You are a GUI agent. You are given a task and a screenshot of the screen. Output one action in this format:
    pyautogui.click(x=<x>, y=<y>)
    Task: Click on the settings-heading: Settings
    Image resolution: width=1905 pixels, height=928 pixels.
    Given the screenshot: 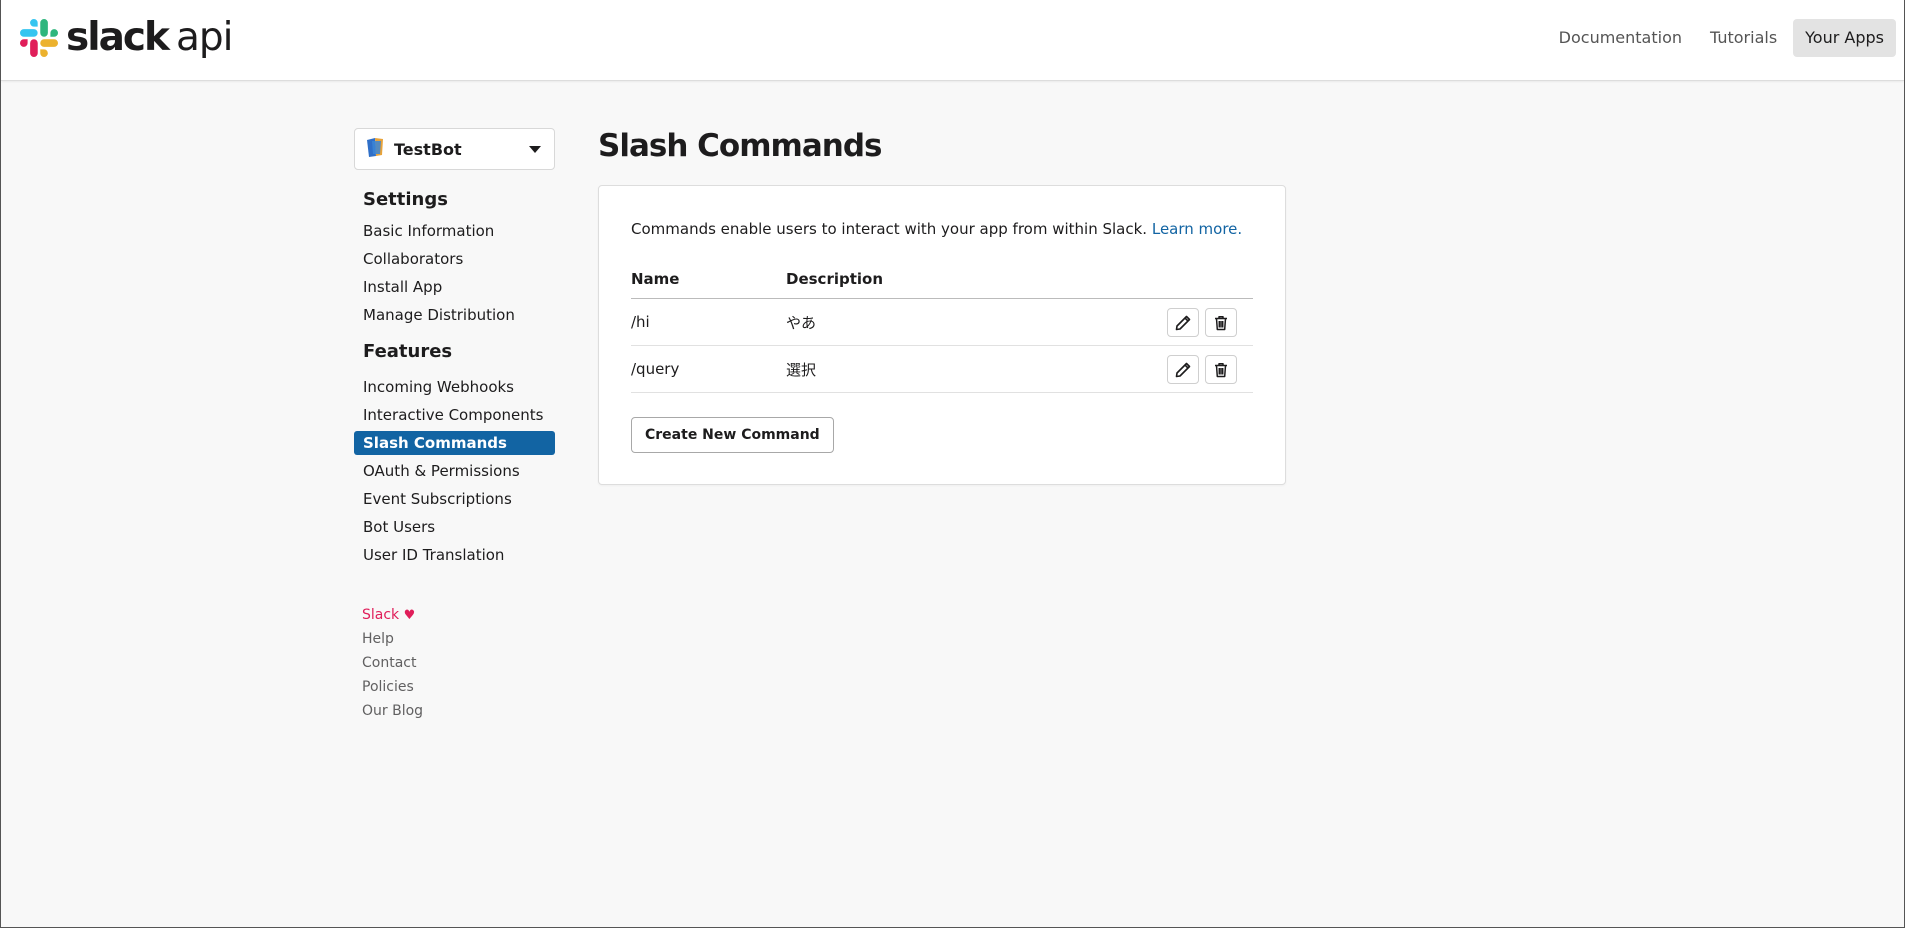 What is the action you would take?
    pyautogui.click(x=405, y=199)
    